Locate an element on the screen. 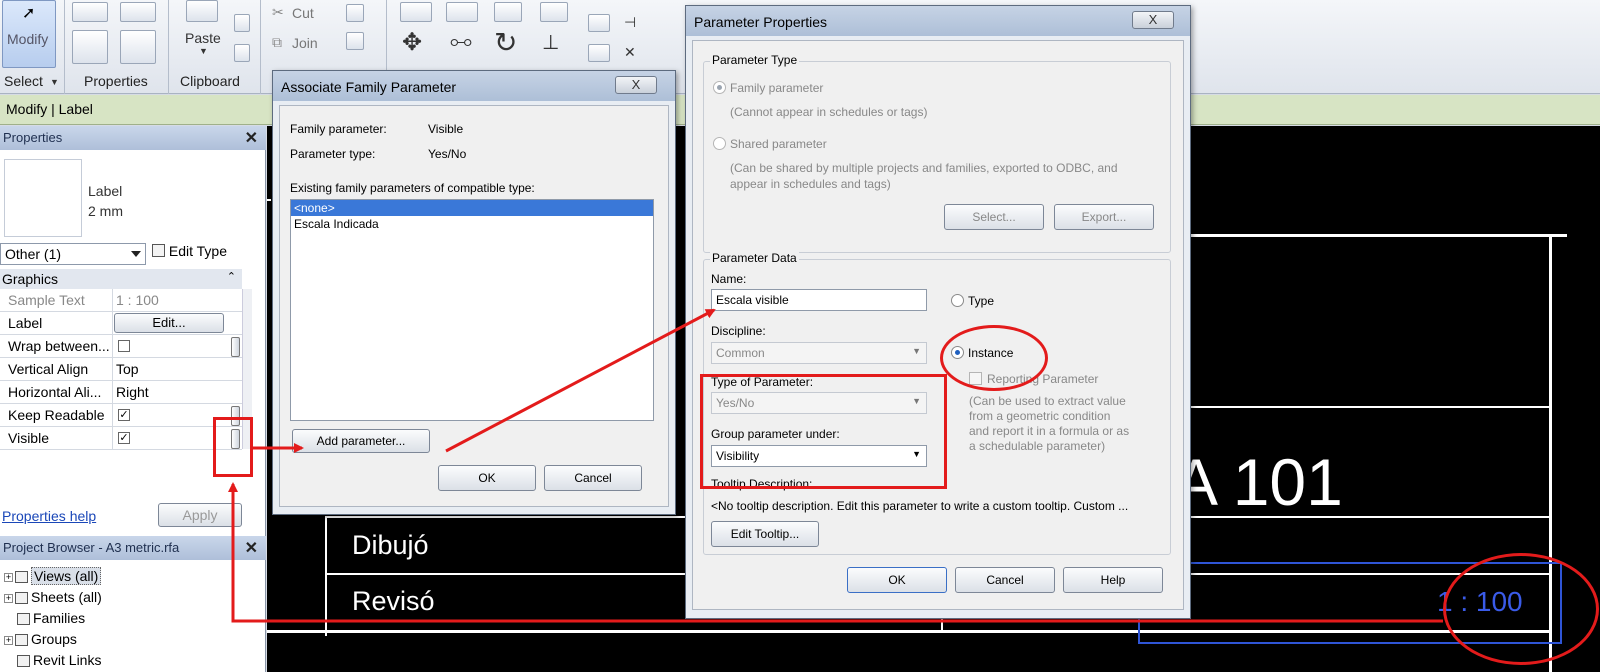 This screenshot has height=672, width=1600. join-label: Join is located at coordinates (305, 43).